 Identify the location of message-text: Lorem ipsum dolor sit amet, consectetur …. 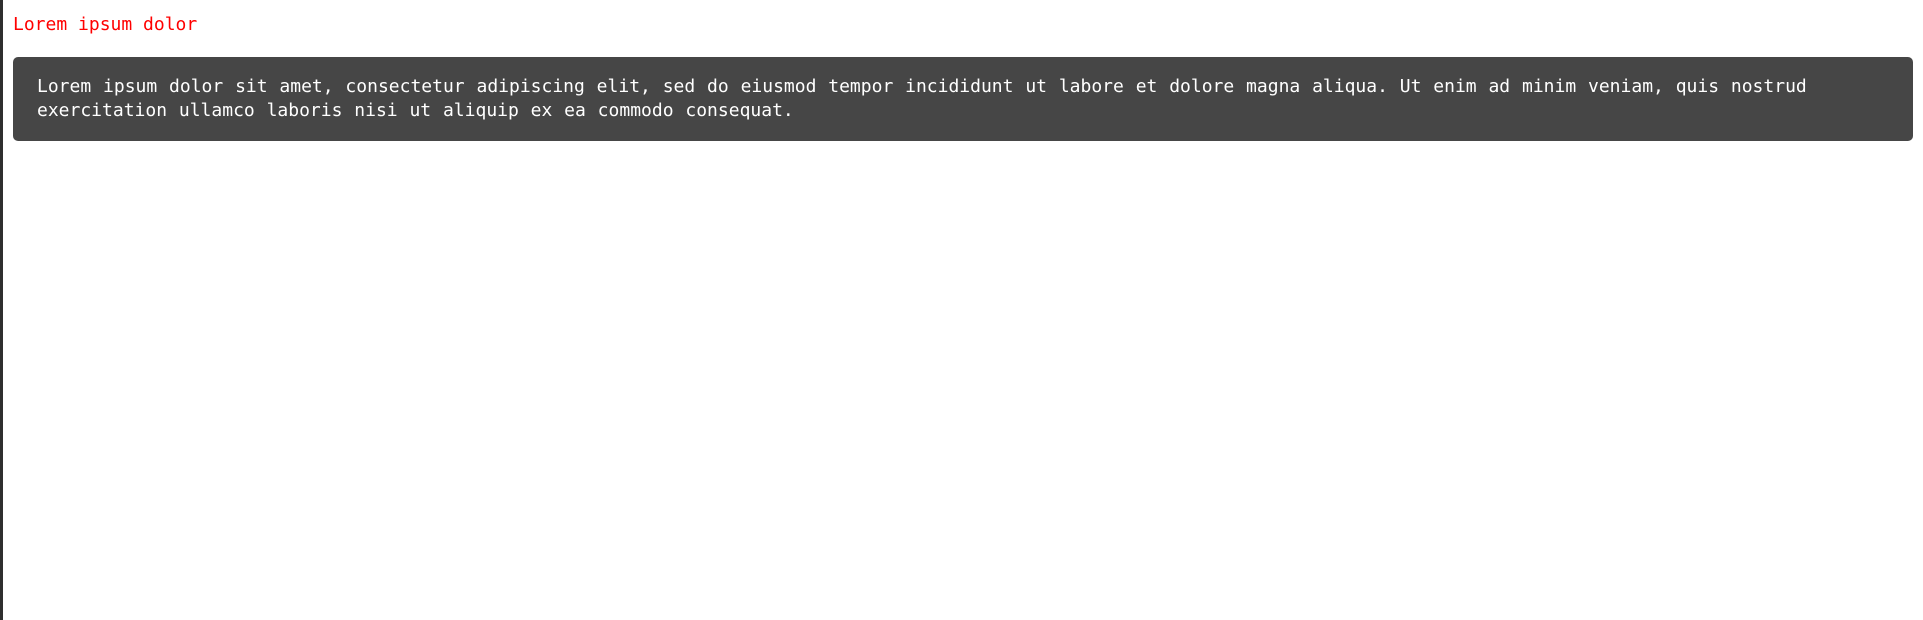
(922, 98).